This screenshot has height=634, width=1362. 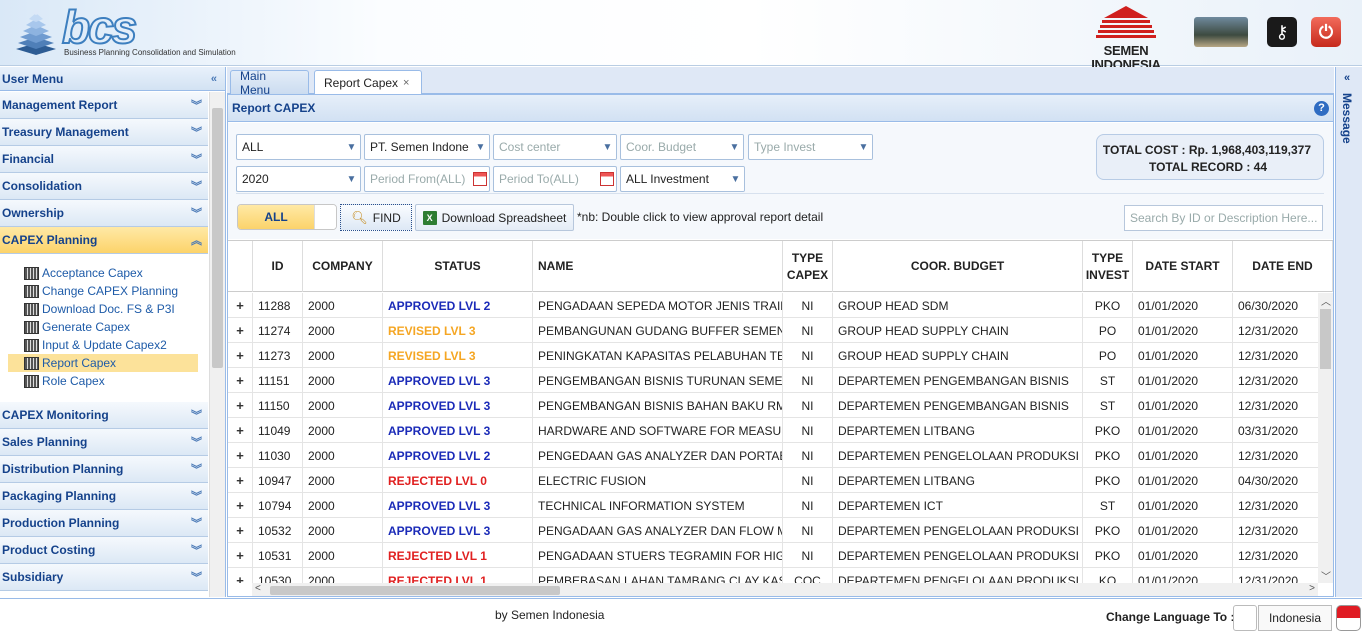 What do you see at coordinates (458, 266) in the screenshot?
I see `column-header-status: STATUS` at bounding box center [458, 266].